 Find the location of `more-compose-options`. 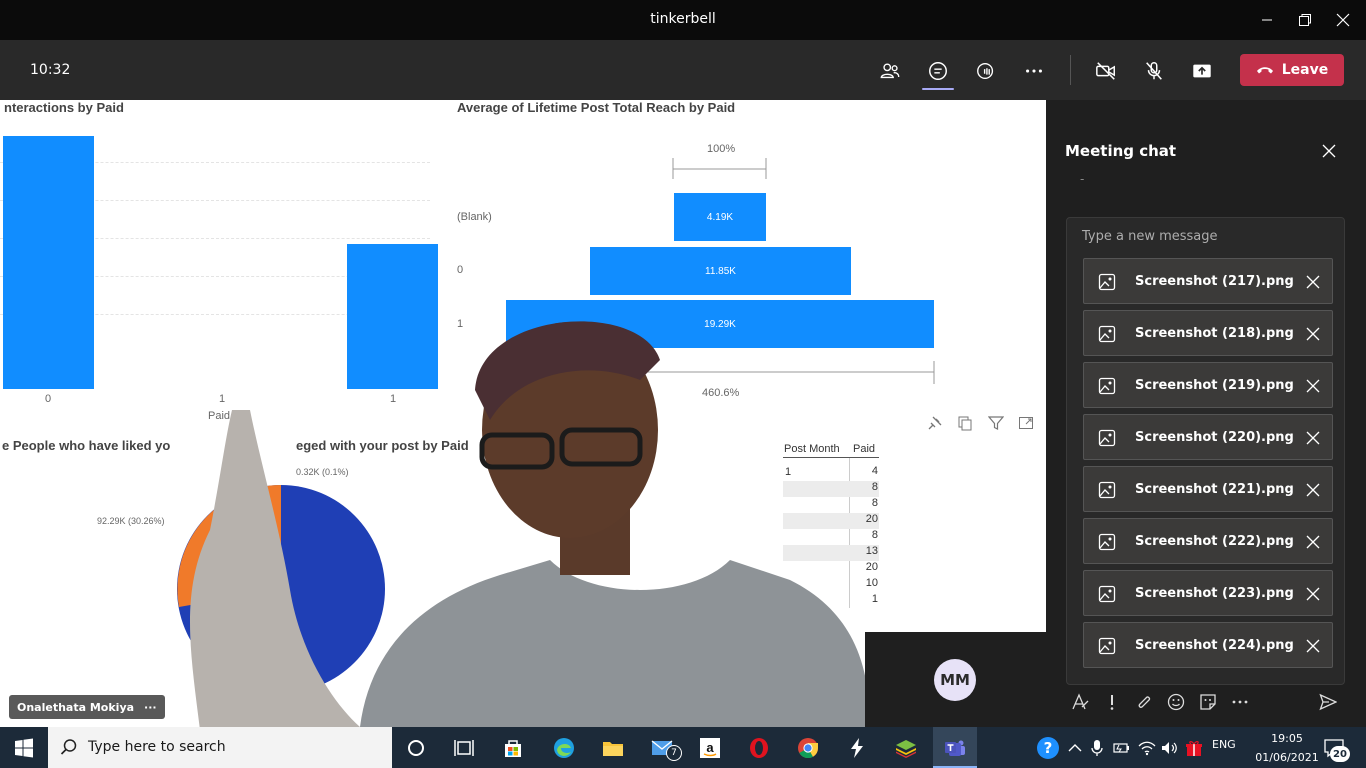

more-compose-options is located at coordinates (1240, 702).